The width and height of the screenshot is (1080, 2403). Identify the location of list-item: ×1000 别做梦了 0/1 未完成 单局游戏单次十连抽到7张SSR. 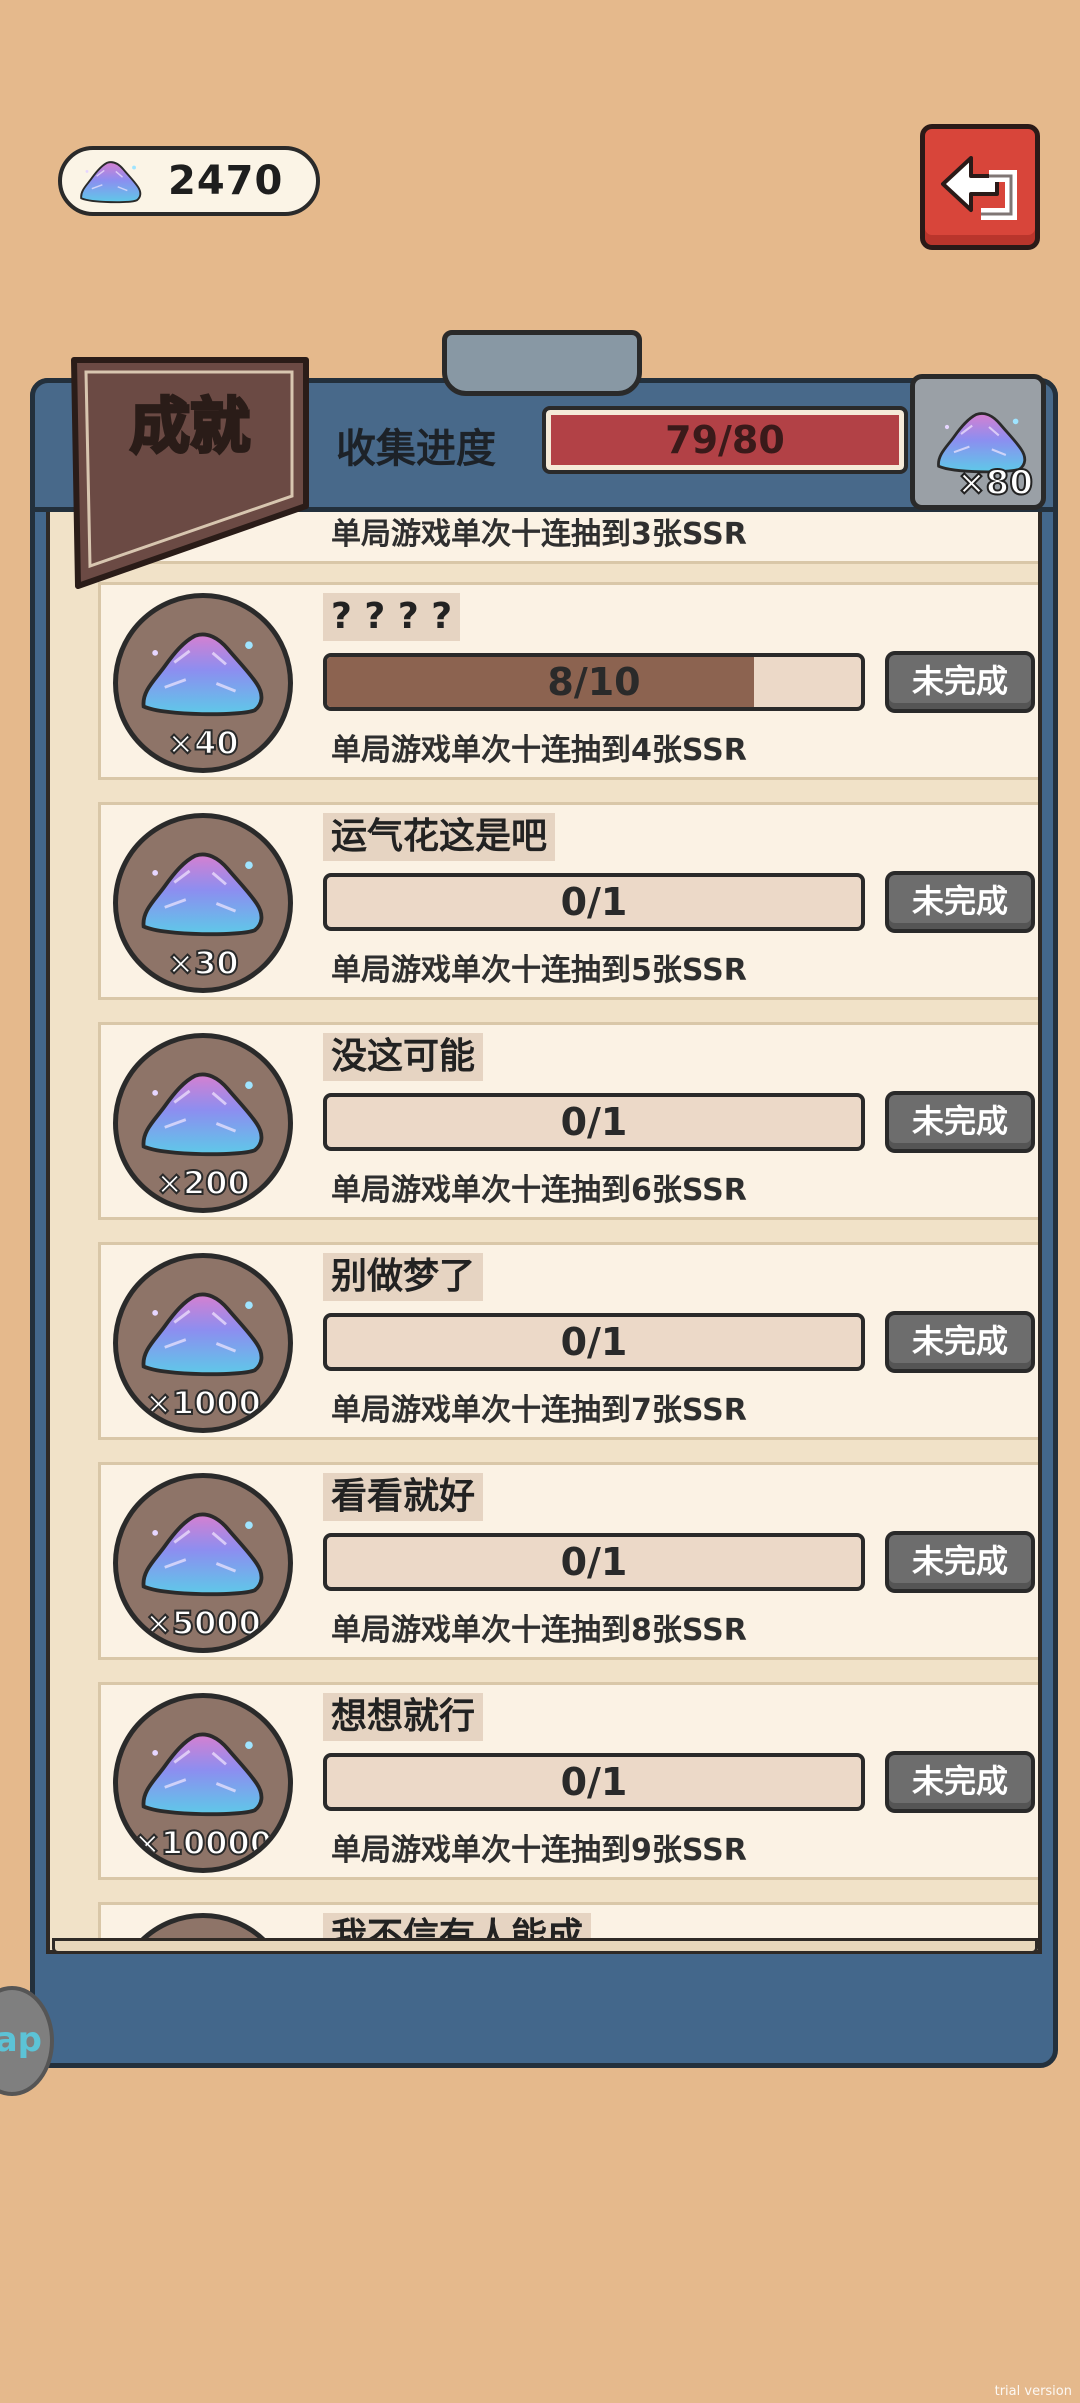
(568, 1341).